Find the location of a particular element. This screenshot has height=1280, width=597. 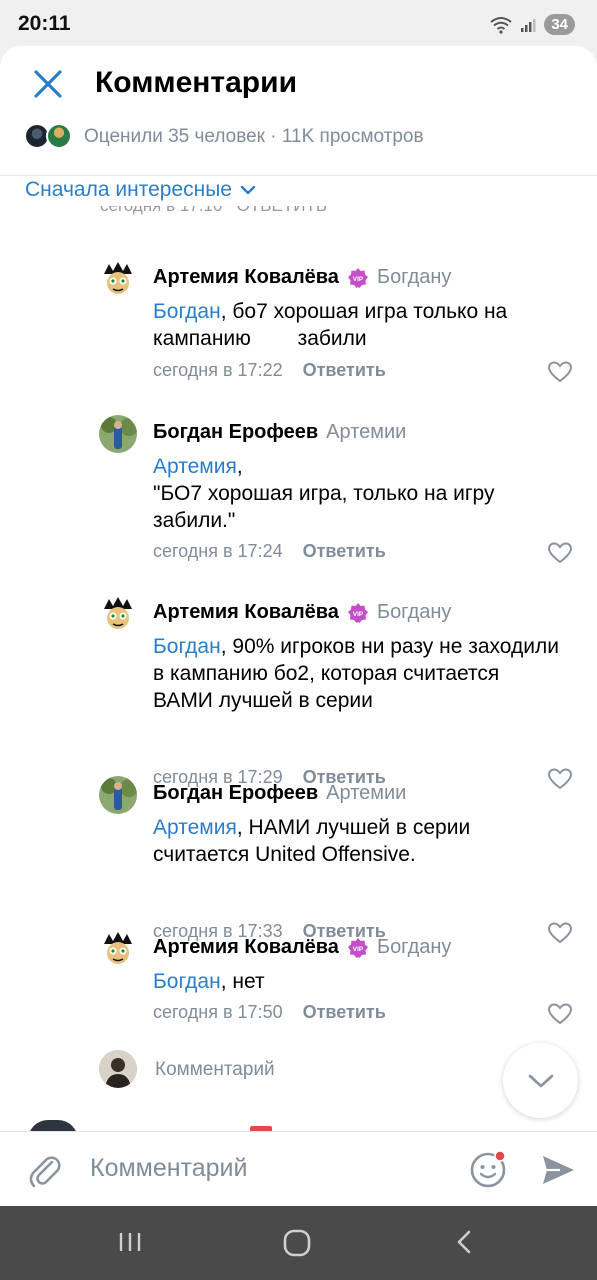

recent-apps-icon is located at coordinates (130, 1242).